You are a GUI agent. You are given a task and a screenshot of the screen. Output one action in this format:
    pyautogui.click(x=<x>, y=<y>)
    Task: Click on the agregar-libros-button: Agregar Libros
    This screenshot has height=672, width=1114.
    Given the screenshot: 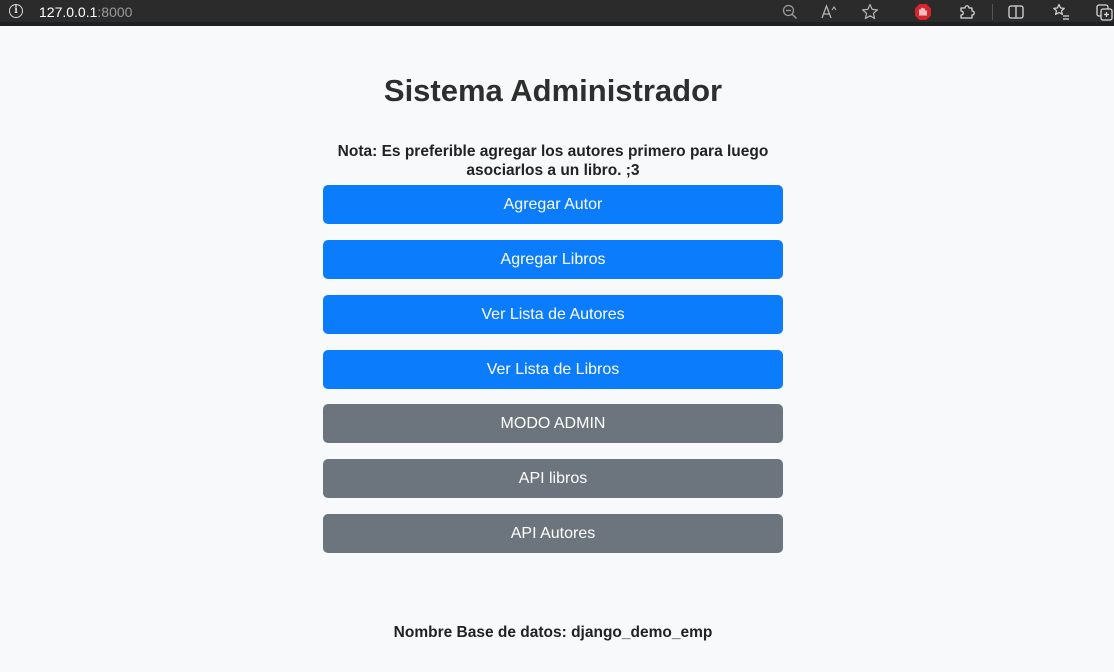 What is the action you would take?
    pyautogui.click(x=553, y=259)
    